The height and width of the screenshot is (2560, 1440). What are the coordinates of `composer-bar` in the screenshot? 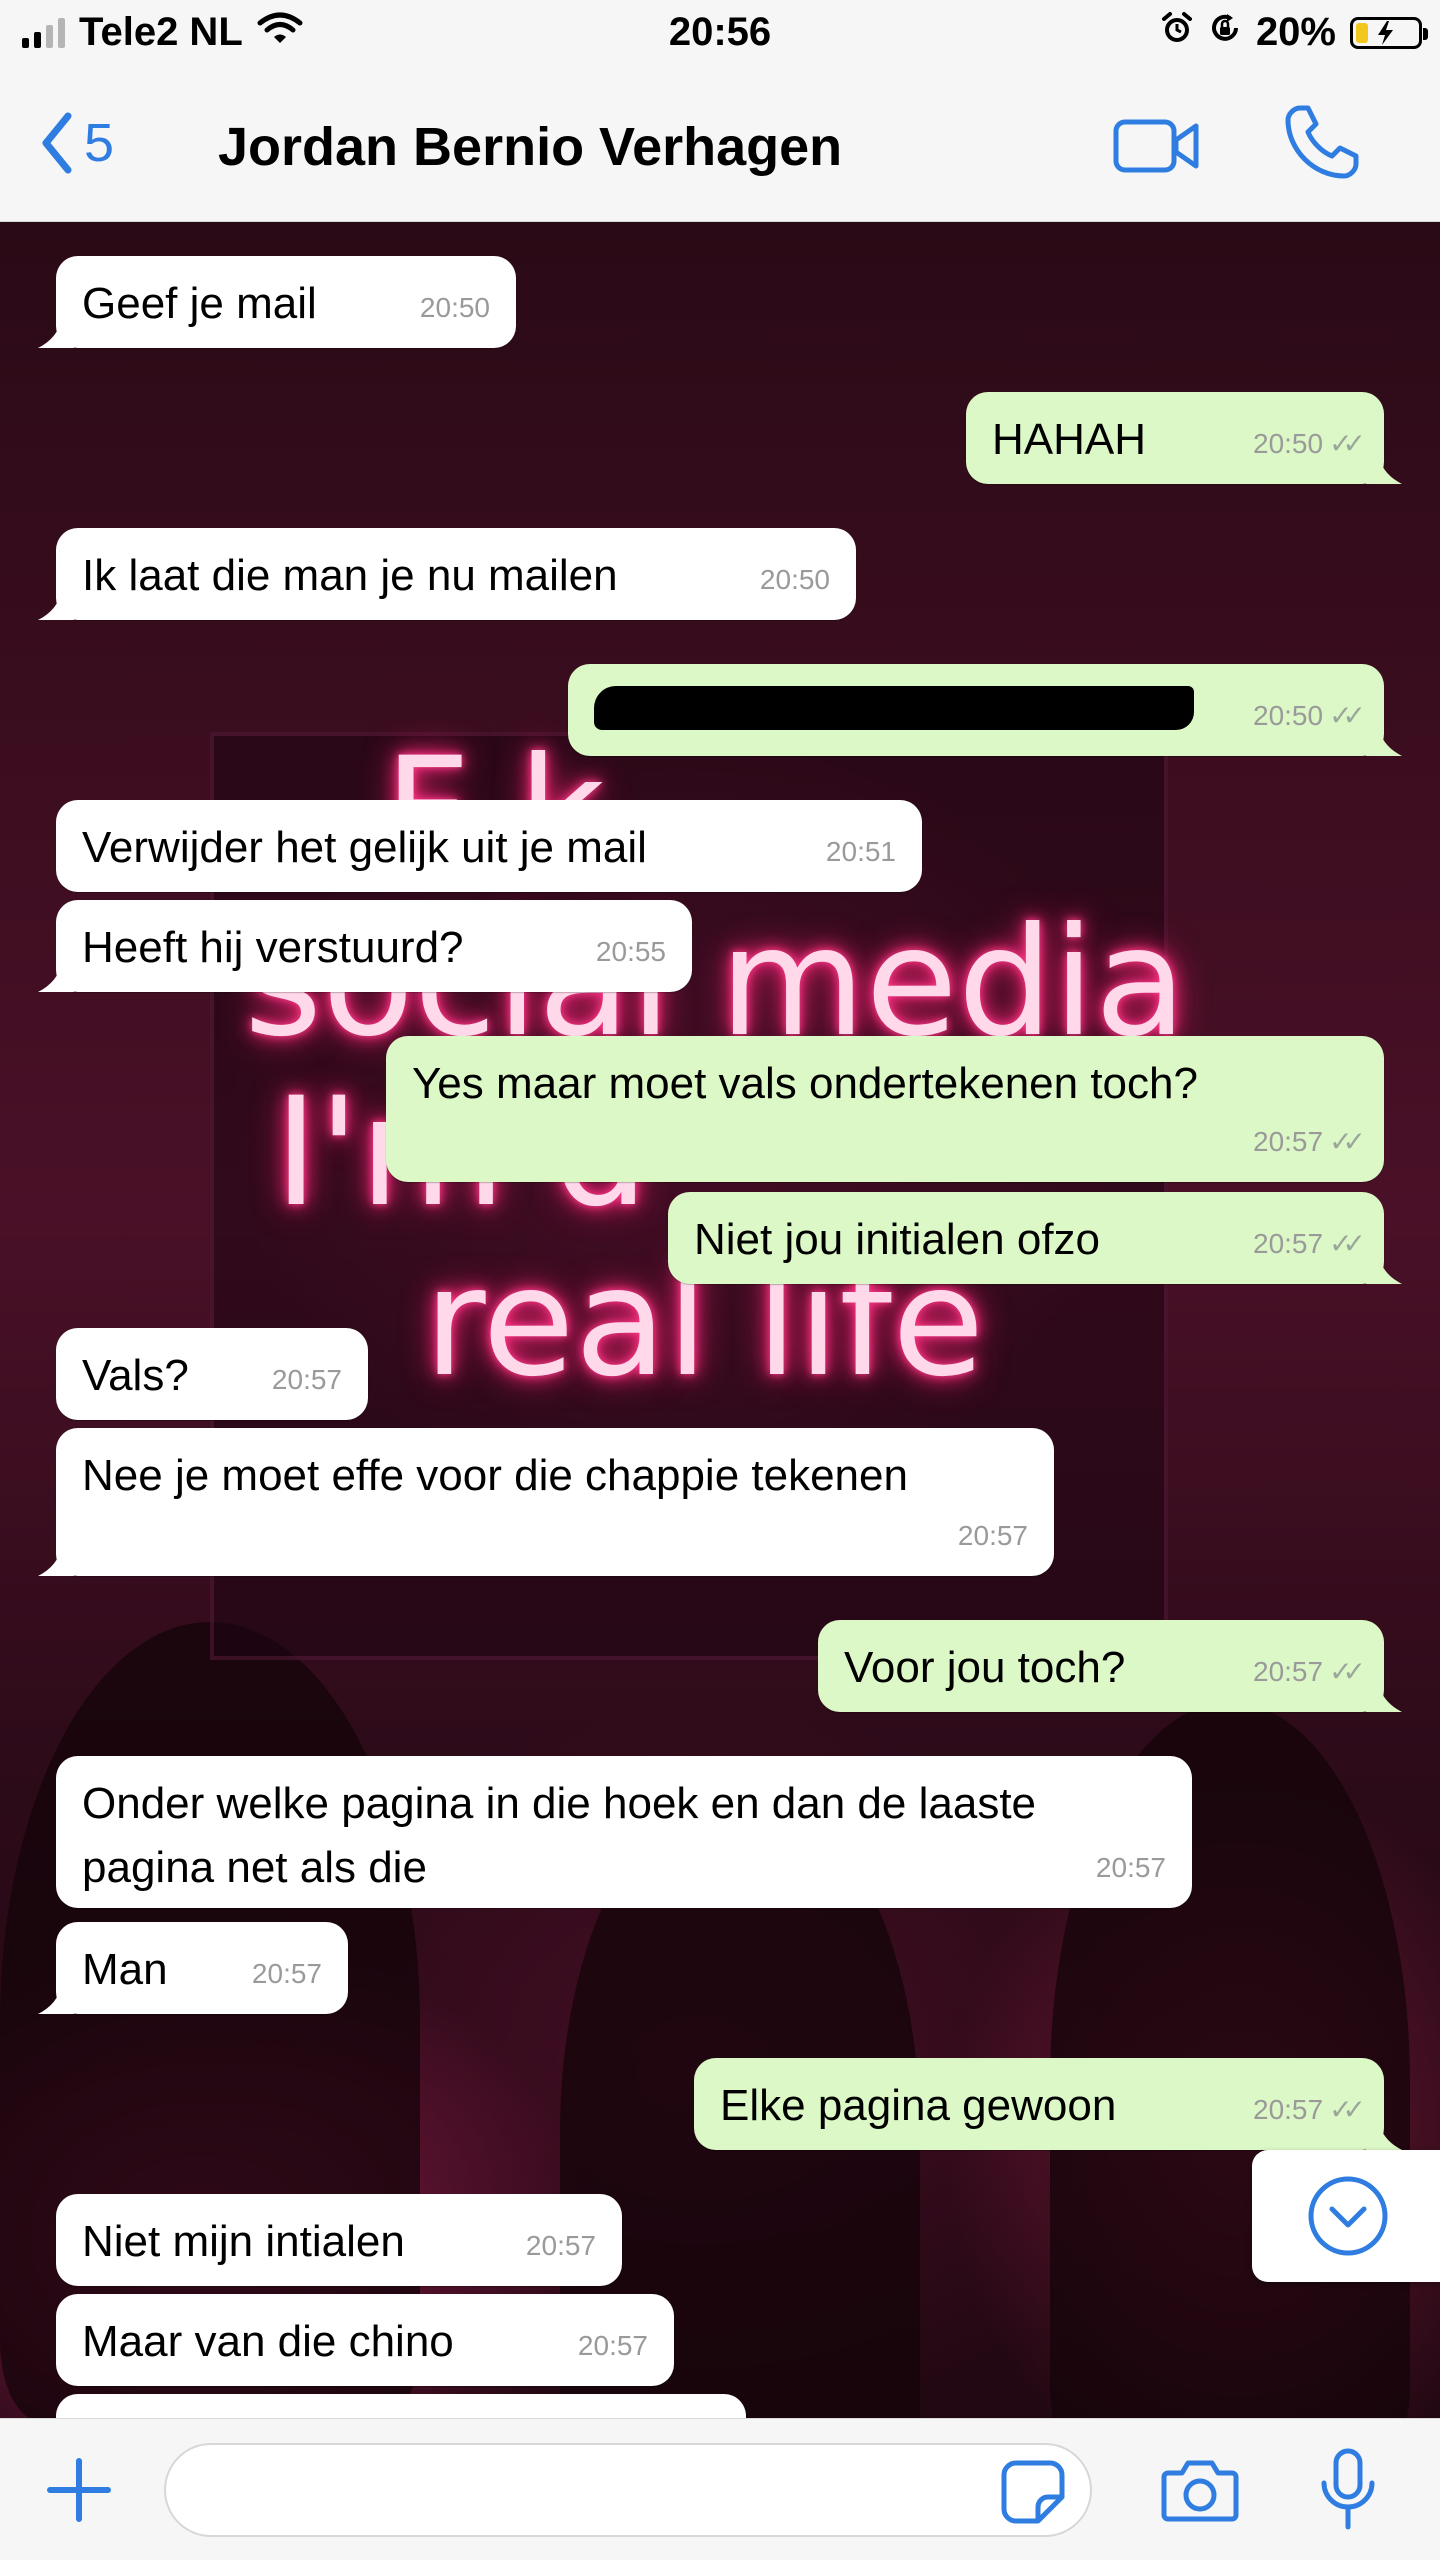 It's located at (720, 2489).